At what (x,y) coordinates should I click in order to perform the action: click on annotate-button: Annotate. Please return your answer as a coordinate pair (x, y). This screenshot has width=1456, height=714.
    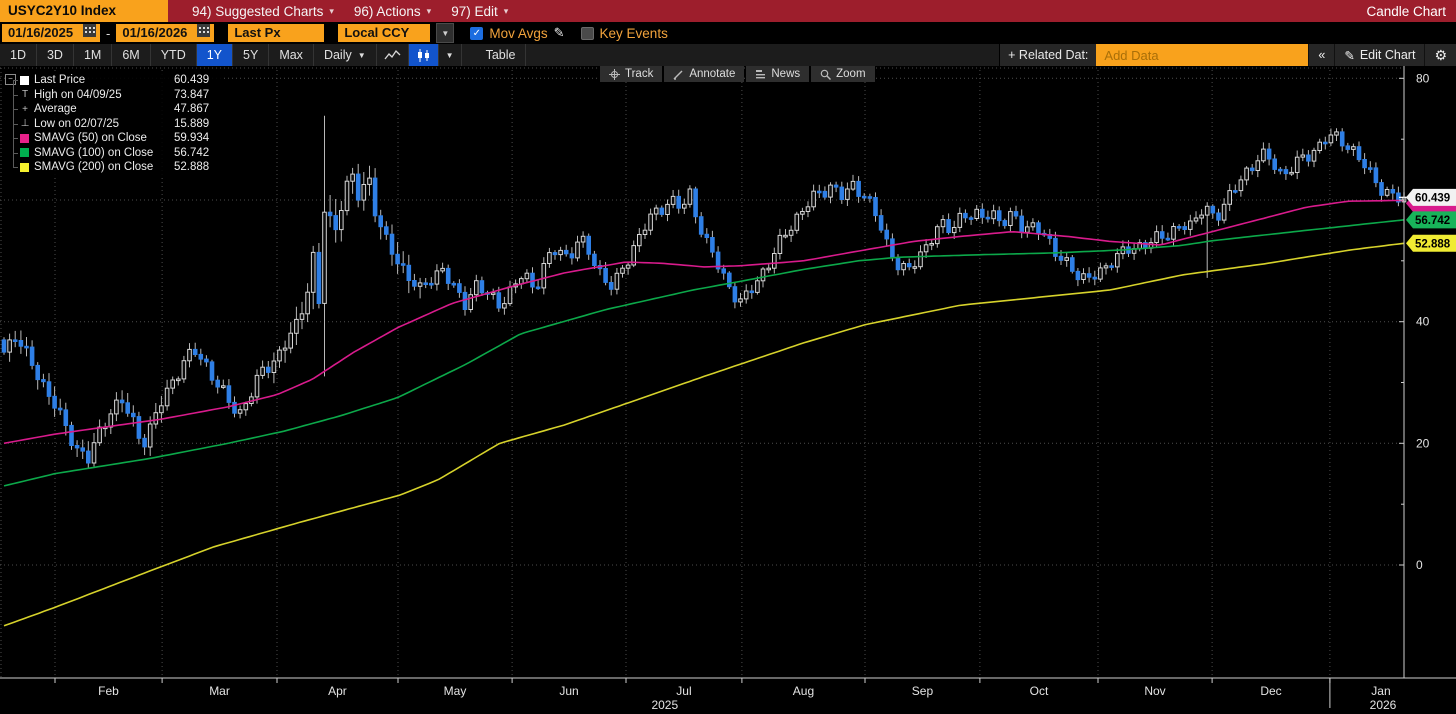
    Looking at the image, I should click on (704, 74).